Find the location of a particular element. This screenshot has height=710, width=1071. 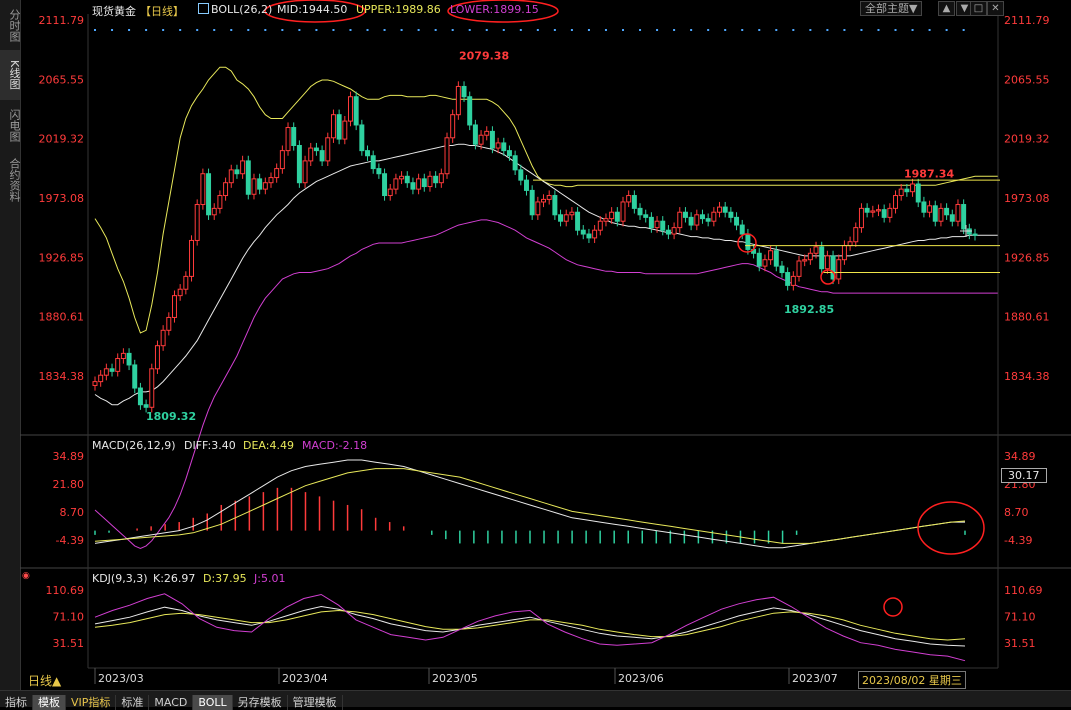

price-tick-right: 1880.61 is located at coordinates (1027, 317).